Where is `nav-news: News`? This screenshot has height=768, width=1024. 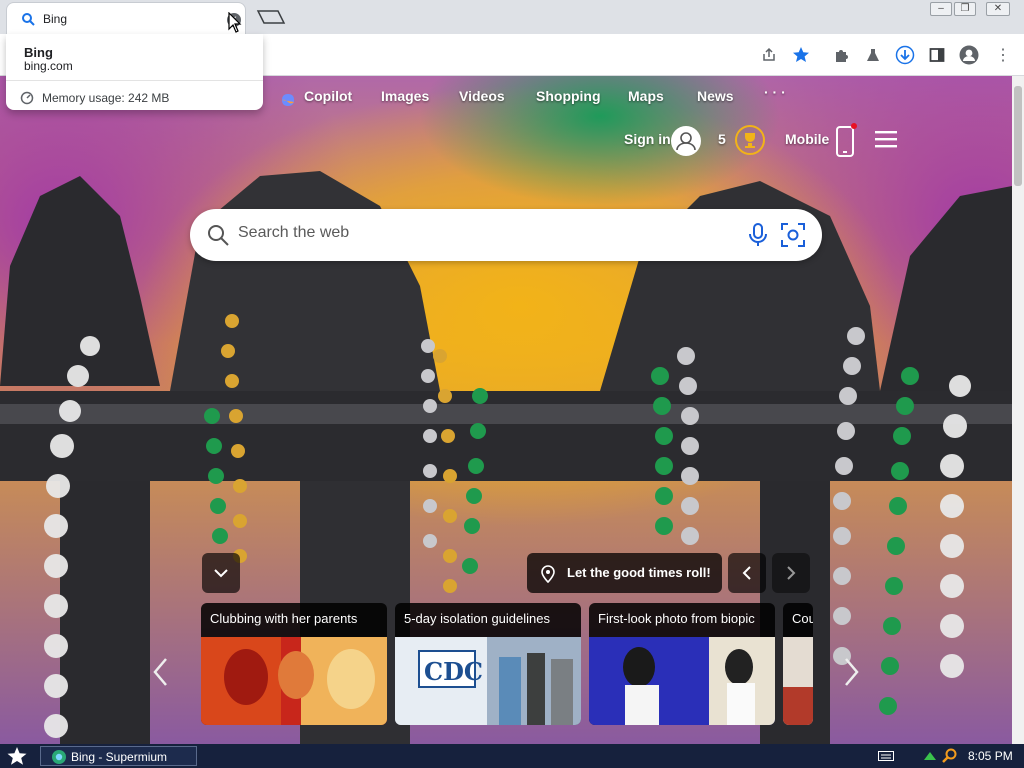 nav-news: News is located at coordinates (715, 96).